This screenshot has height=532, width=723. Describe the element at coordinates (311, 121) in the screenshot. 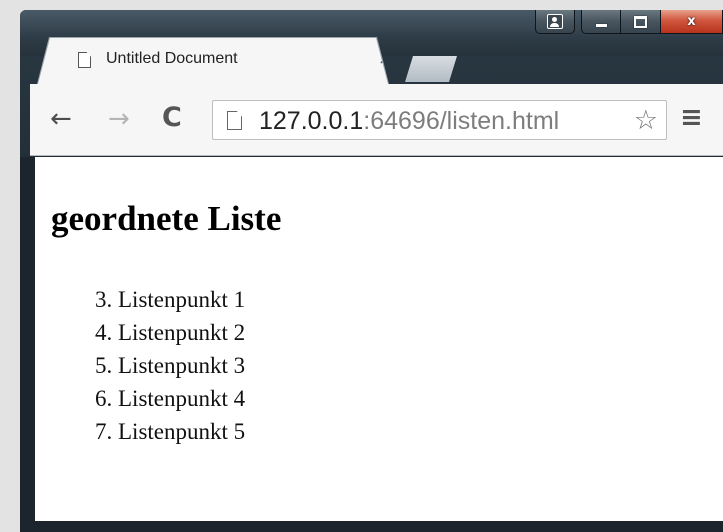

I see `url-host: 127.0.0.1` at that location.